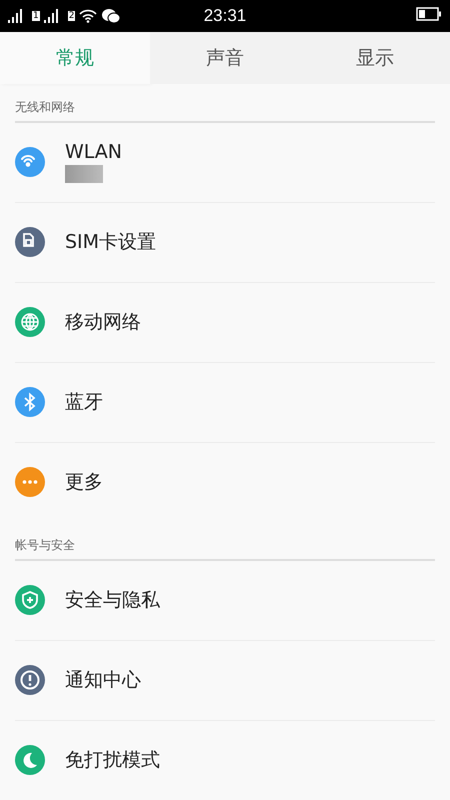 This screenshot has height=800, width=450. Describe the element at coordinates (84, 483) in the screenshot. I see `row-label: 更多` at that location.